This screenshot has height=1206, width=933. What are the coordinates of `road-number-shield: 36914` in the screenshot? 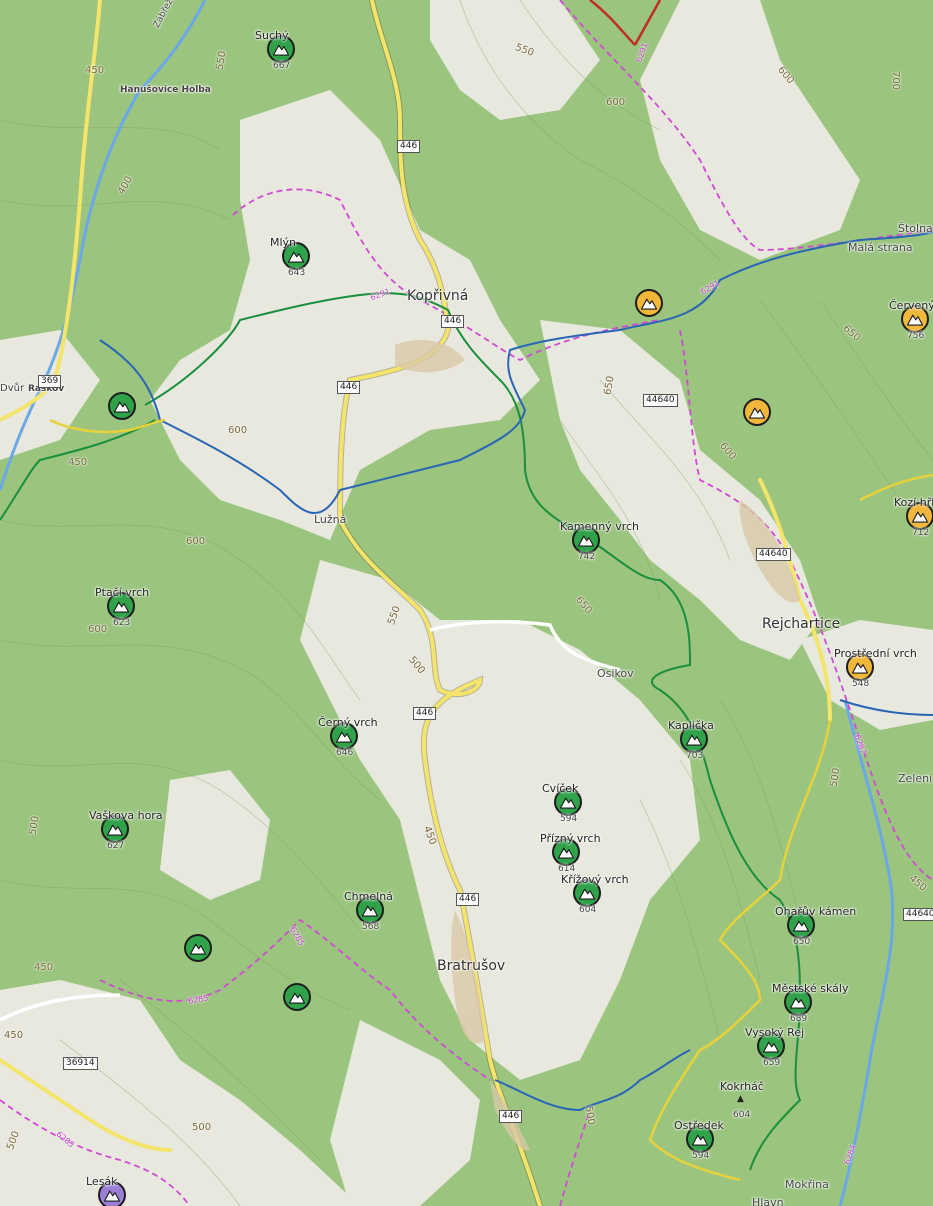 It's located at (80, 1063).